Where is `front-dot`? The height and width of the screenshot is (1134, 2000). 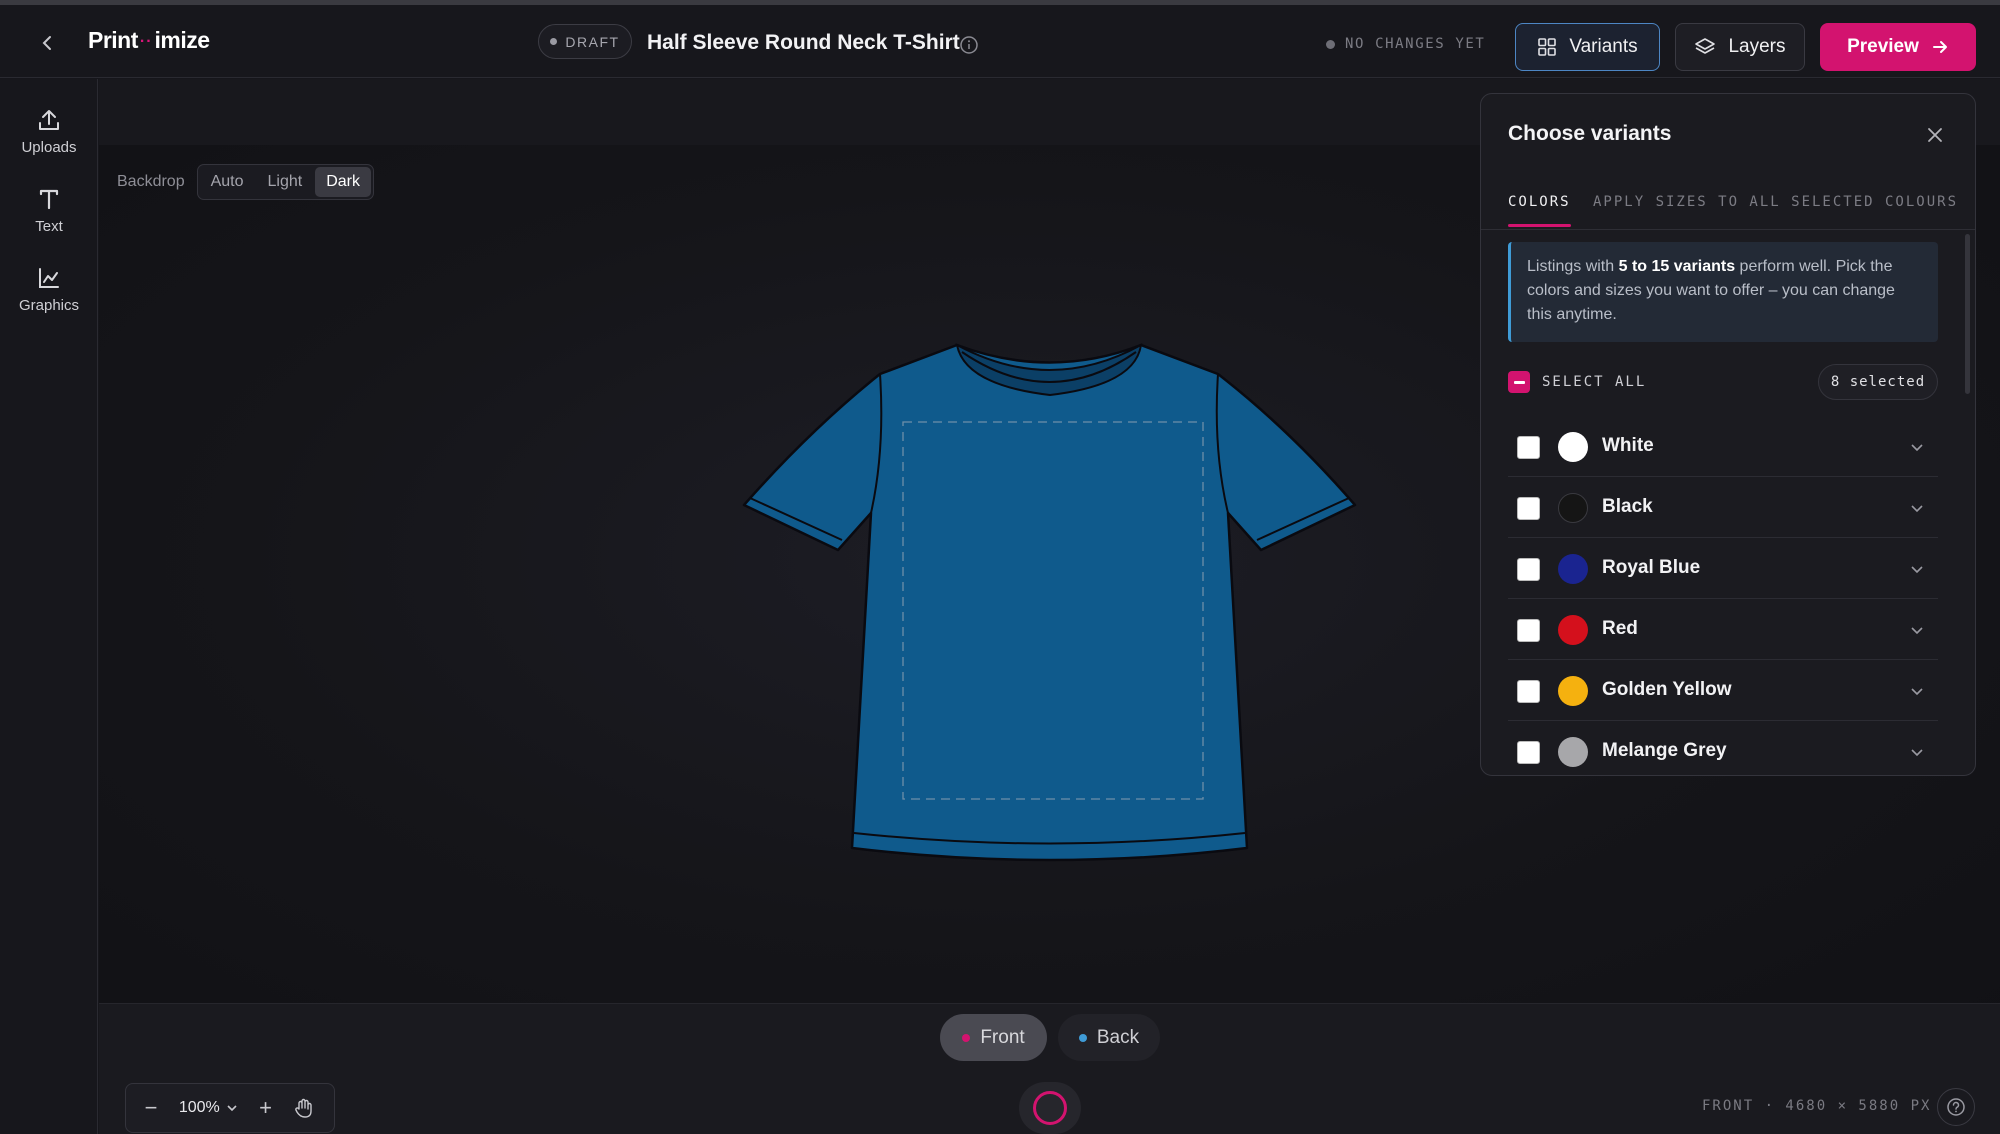 front-dot is located at coordinates (966, 1037).